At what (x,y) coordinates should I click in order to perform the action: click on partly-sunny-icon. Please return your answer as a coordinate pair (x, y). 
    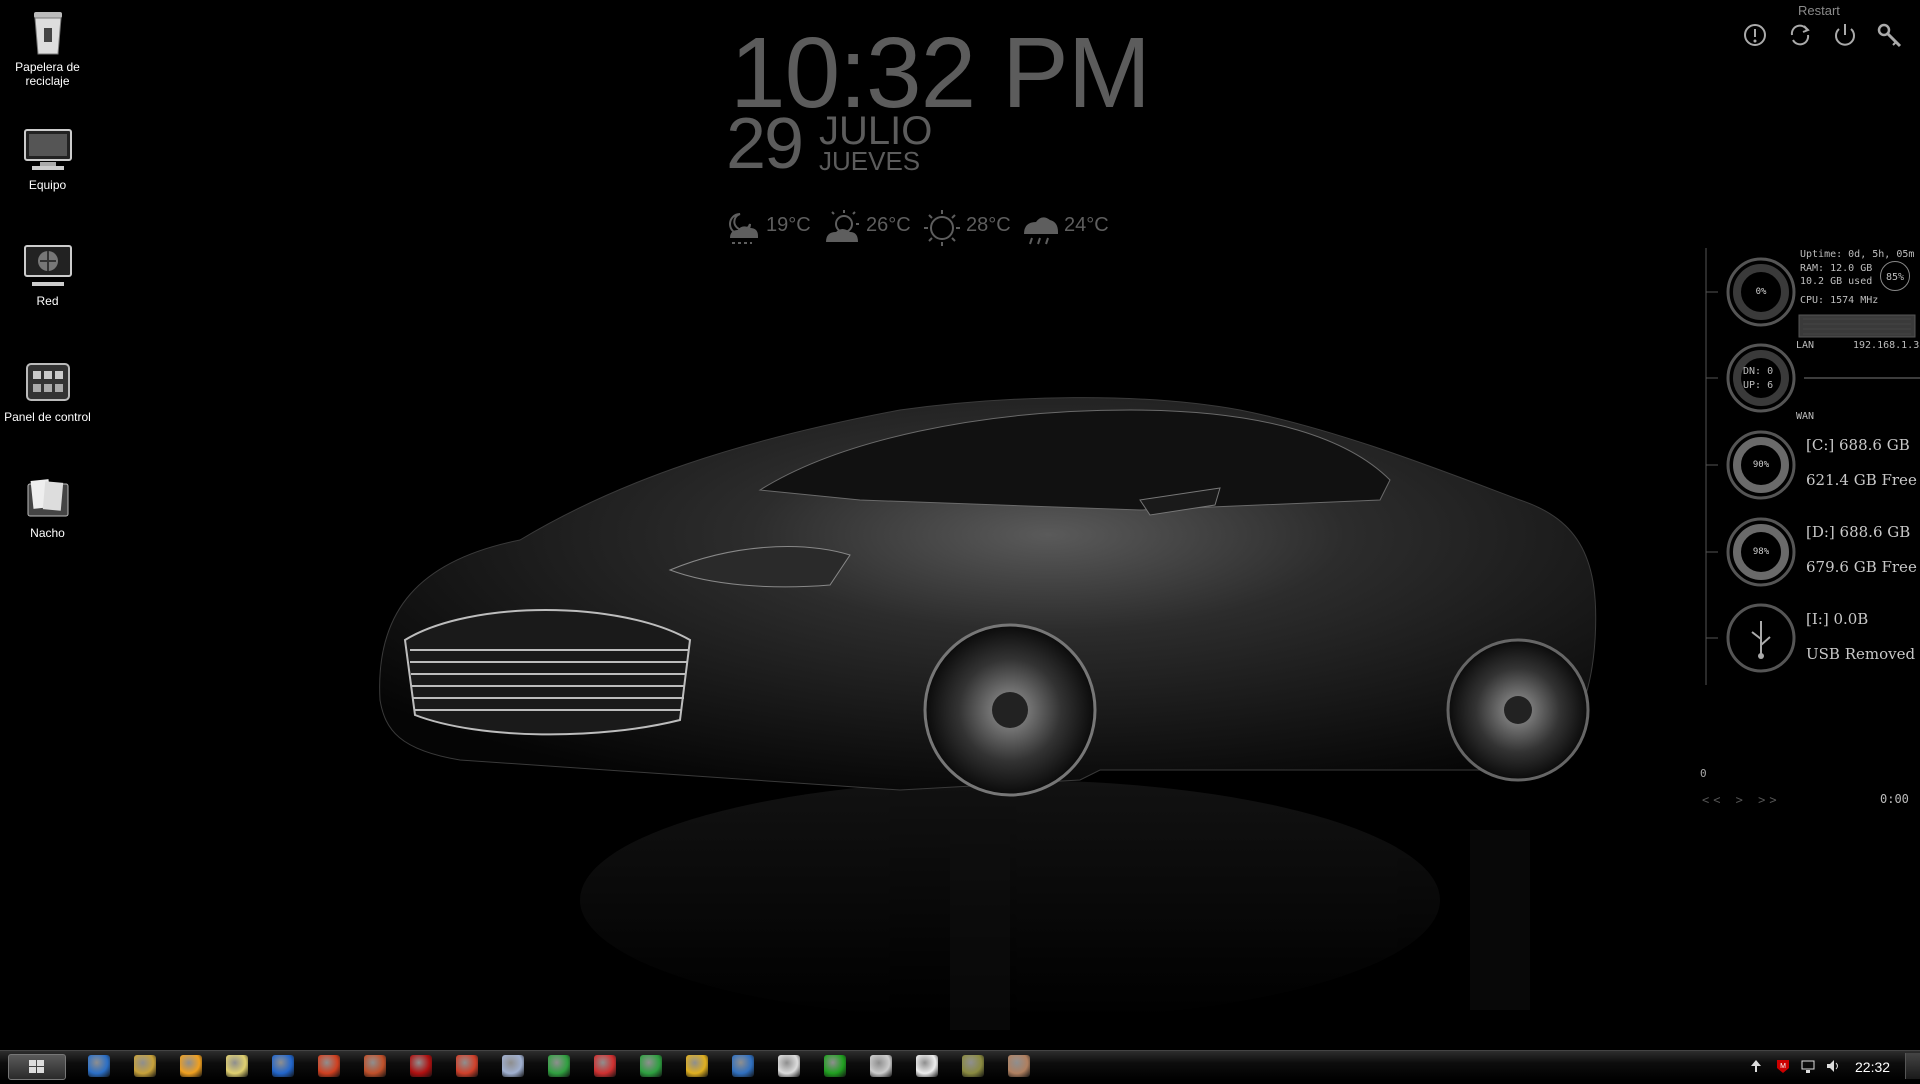
    Looking at the image, I should click on (842, 226).